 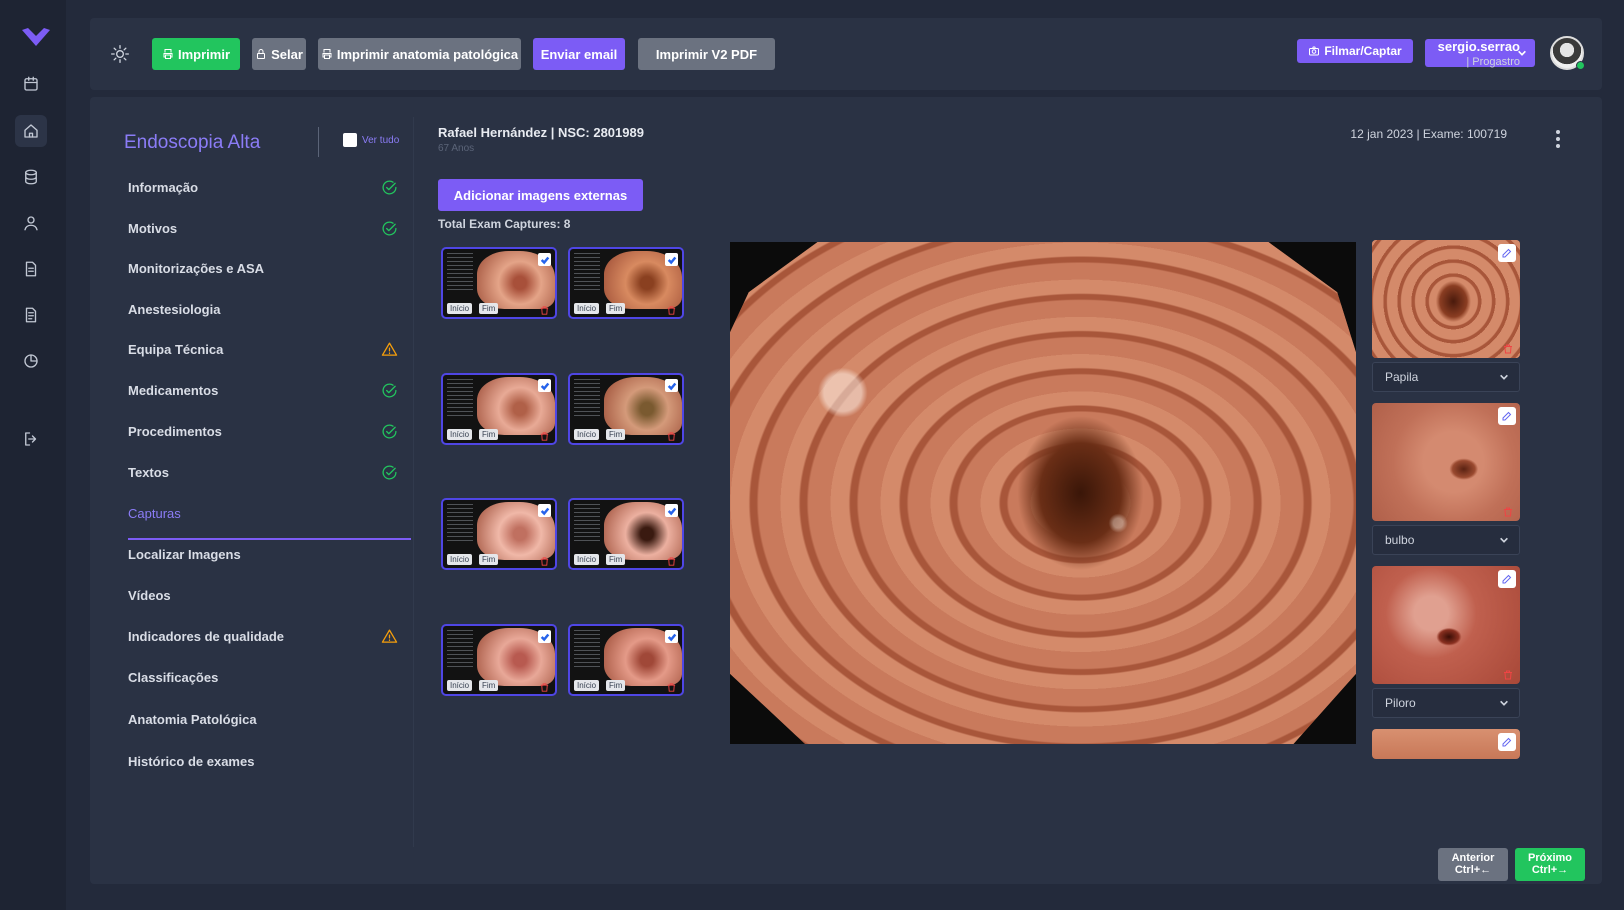 I want to click on document-icon, so click(x=31, y=269).